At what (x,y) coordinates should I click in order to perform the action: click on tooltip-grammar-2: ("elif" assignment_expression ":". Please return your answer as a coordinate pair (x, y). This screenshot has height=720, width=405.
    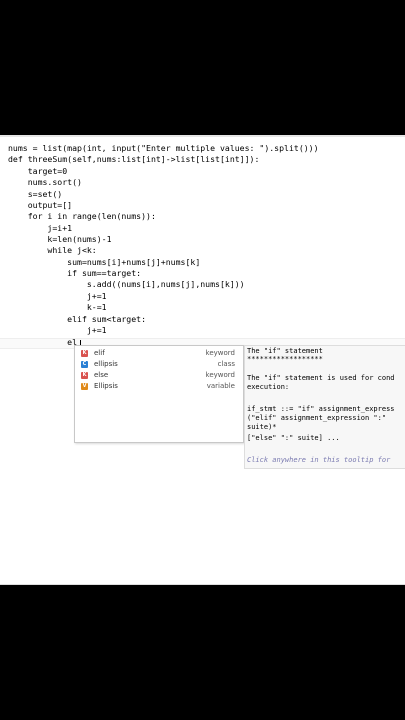
    Looking at the image, I should click on (317, 418).